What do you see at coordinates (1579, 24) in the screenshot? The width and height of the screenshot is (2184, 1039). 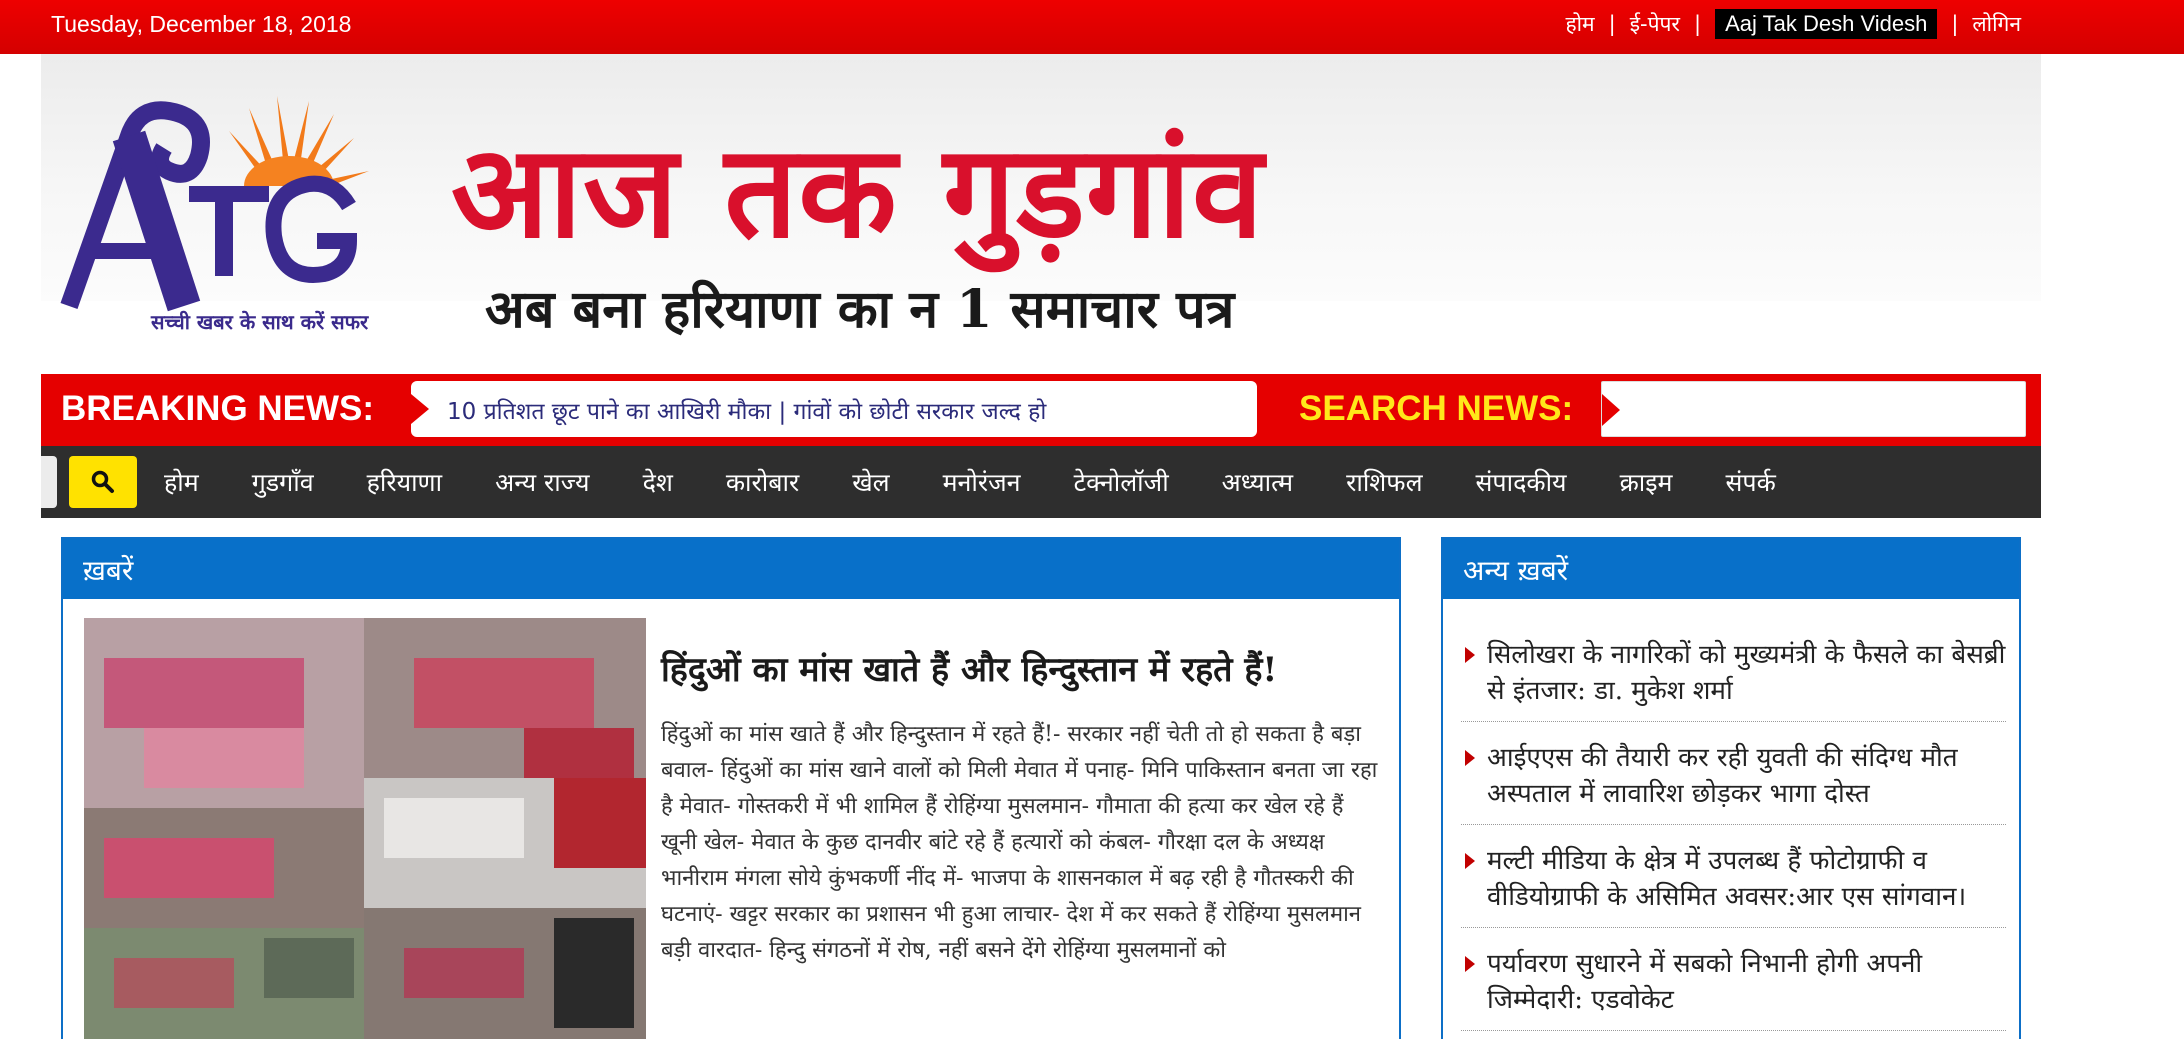 I see `top-link-home: होम` at bounding box center [1579, 24].